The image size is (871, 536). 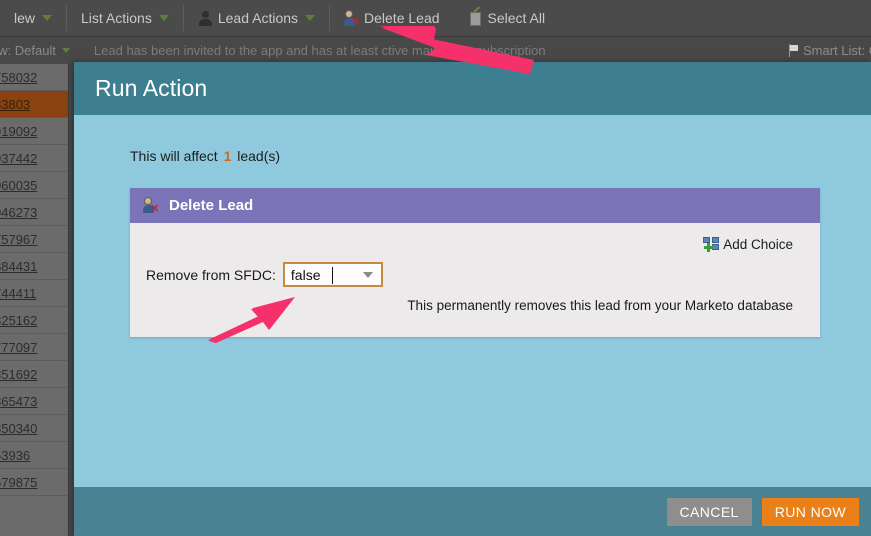 What do you see at coordinates (116, 18) in the screenshot?
I see `toolbar-item-list-actions-label: List Actions` at bounding box center [116, 18].